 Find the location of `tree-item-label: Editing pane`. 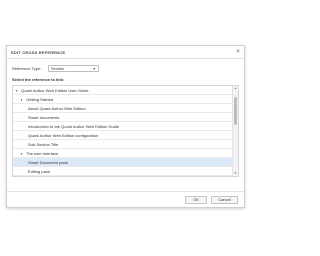

tree-item-label: Editing pane is located at coordinates (39, 171).